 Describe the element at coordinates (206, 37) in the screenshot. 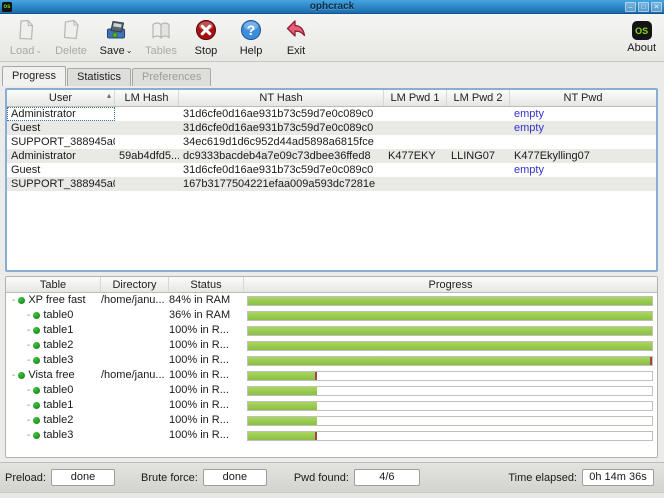

I see `stop-button: Stop` at that location.